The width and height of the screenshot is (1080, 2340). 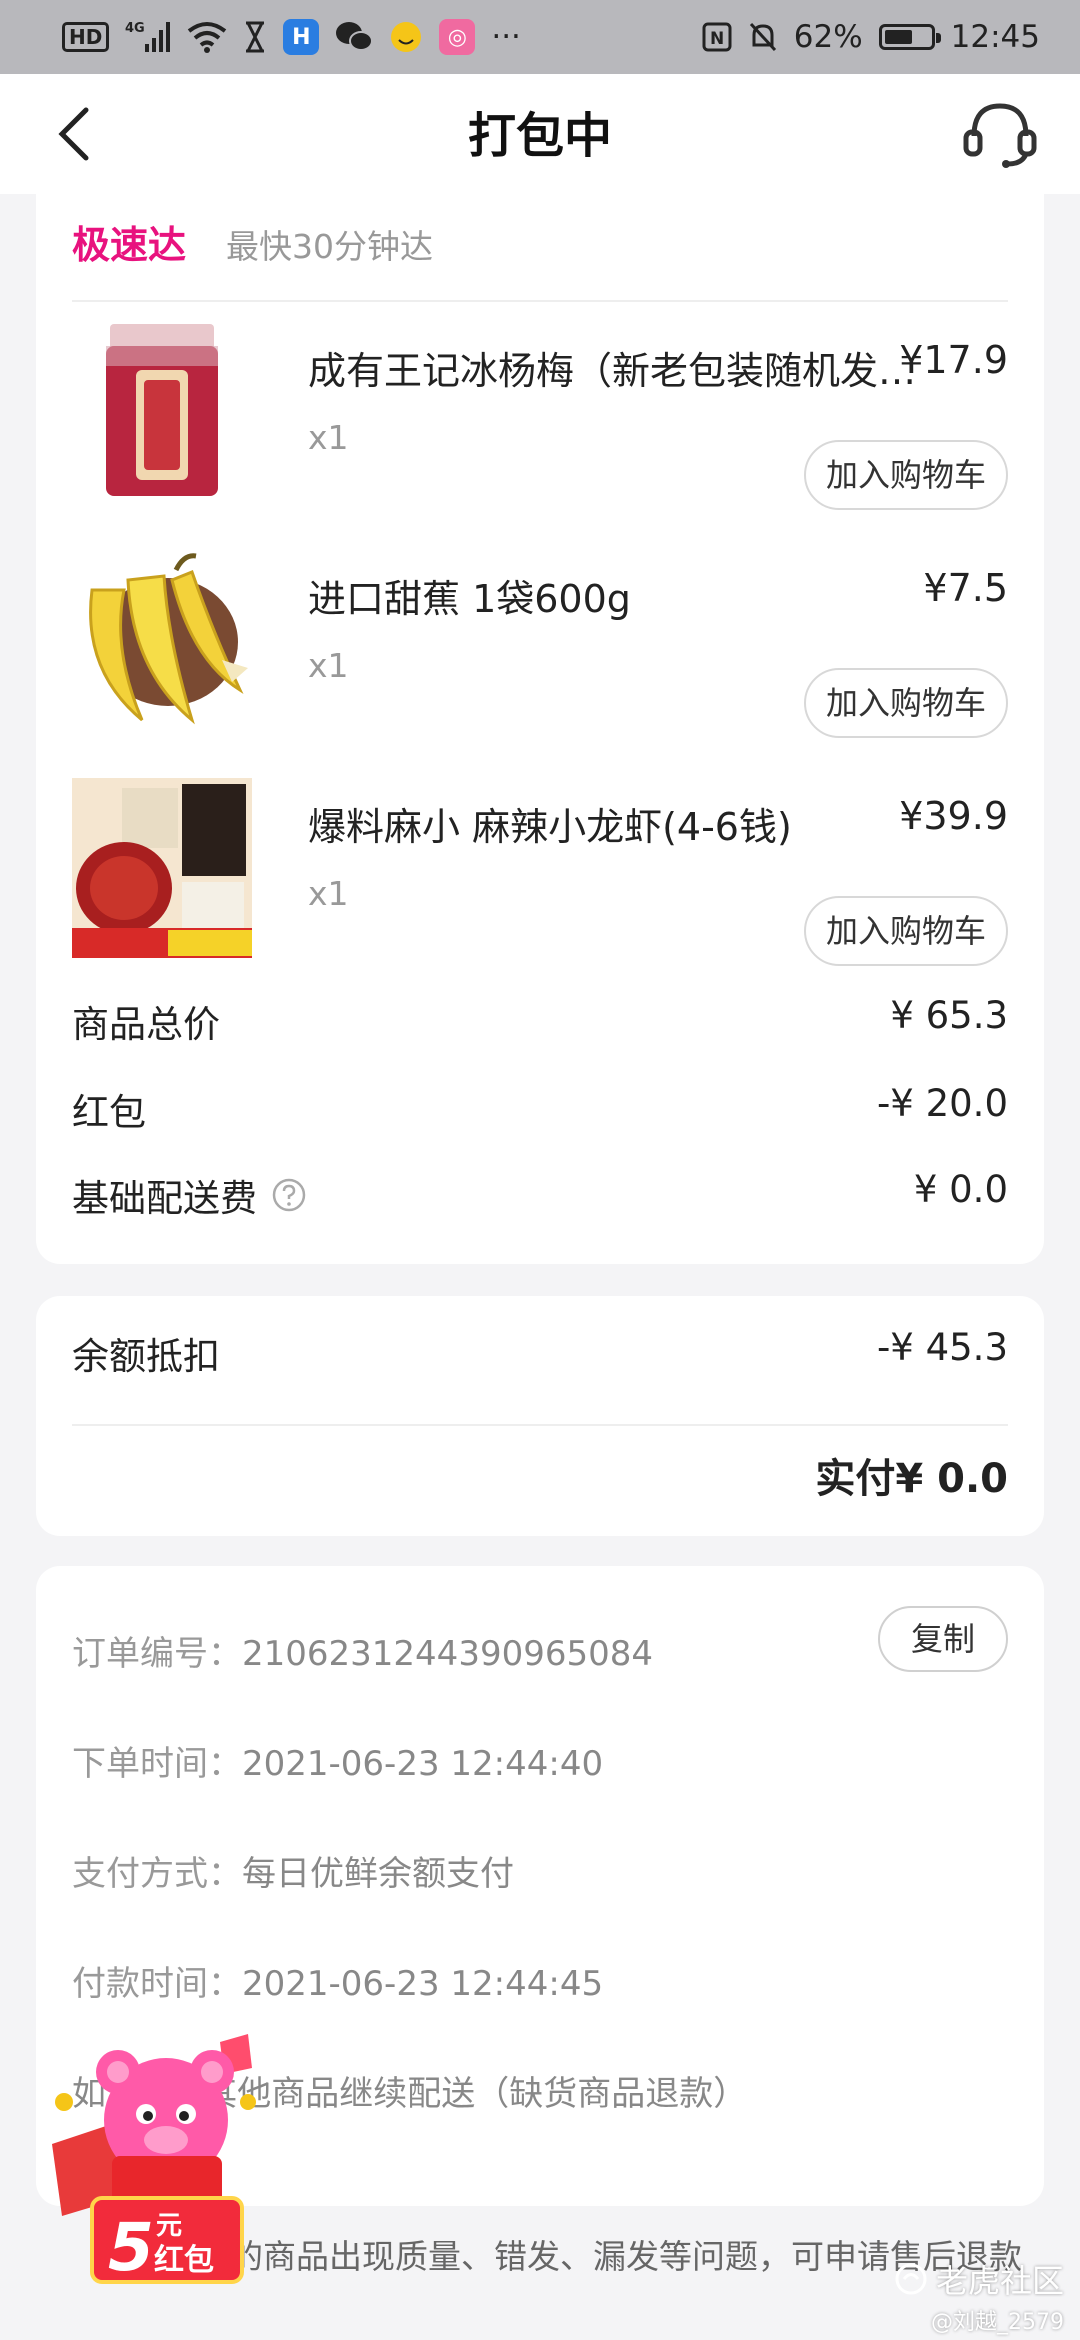 What do you see at coordinates (354, 37) in the screenshot?
I see `wechat-icon` at bounding box center [354, 37].